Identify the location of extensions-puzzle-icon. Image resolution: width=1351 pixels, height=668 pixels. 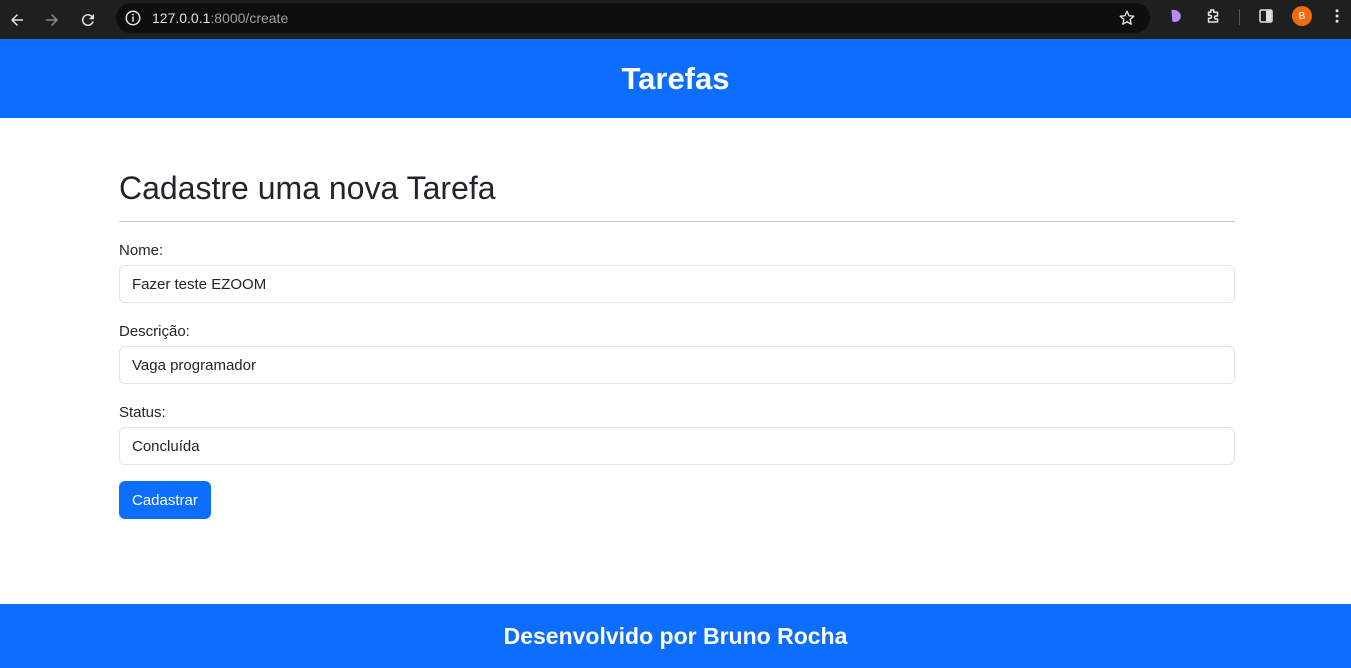
(1213, 16).